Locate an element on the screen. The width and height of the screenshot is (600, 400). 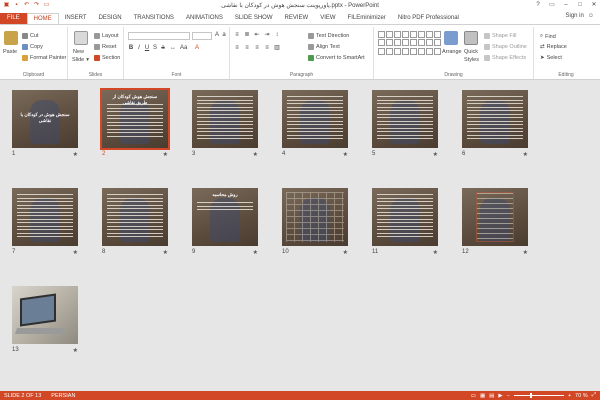
slide-thumbnail-7: 7 ★ is located at coordinates (45, 223).